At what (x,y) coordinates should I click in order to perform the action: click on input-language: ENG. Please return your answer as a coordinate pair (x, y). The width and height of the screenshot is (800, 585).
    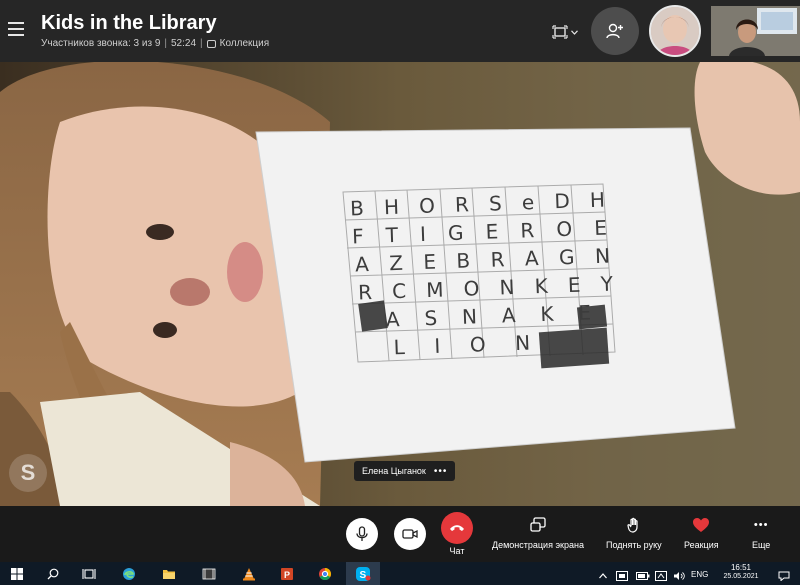
    Looking at the image, I should click on (699, 574).